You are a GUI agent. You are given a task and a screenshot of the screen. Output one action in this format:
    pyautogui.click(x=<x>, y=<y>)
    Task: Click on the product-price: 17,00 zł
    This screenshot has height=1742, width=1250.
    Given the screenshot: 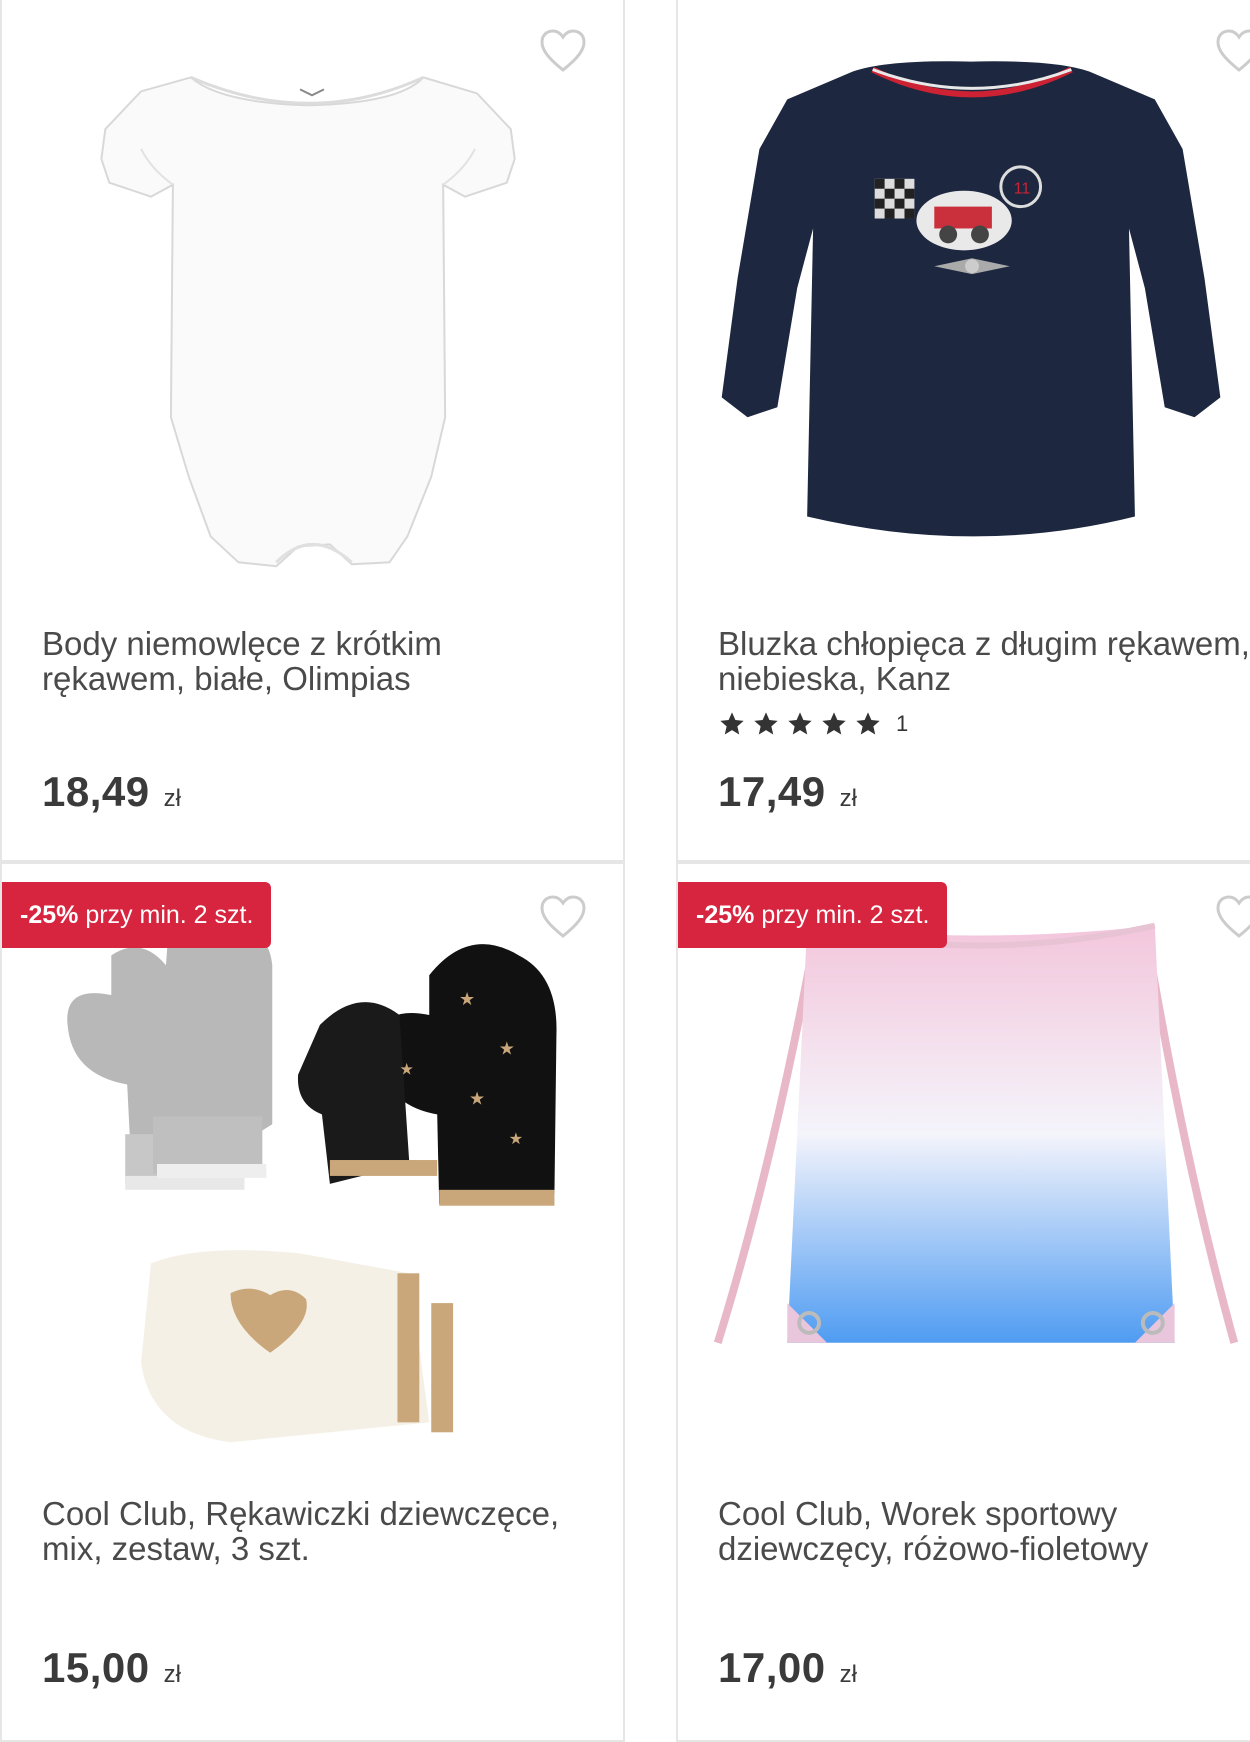 What is the action you would take?
    pyautogui.click(x=787, y=1668)
    